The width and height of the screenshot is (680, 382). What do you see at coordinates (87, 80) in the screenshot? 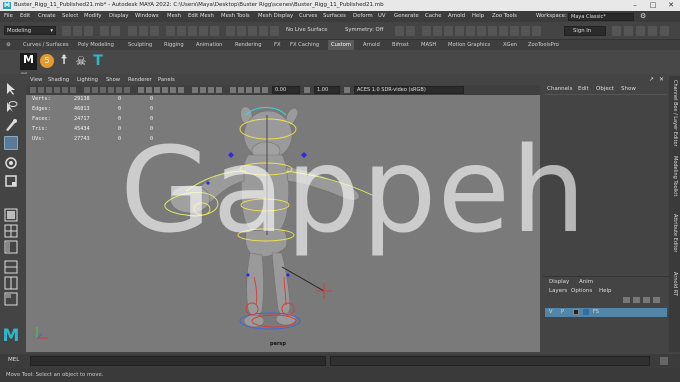
I see `vp-menu-lighting: Lighting` at bounding box center [87, 80].